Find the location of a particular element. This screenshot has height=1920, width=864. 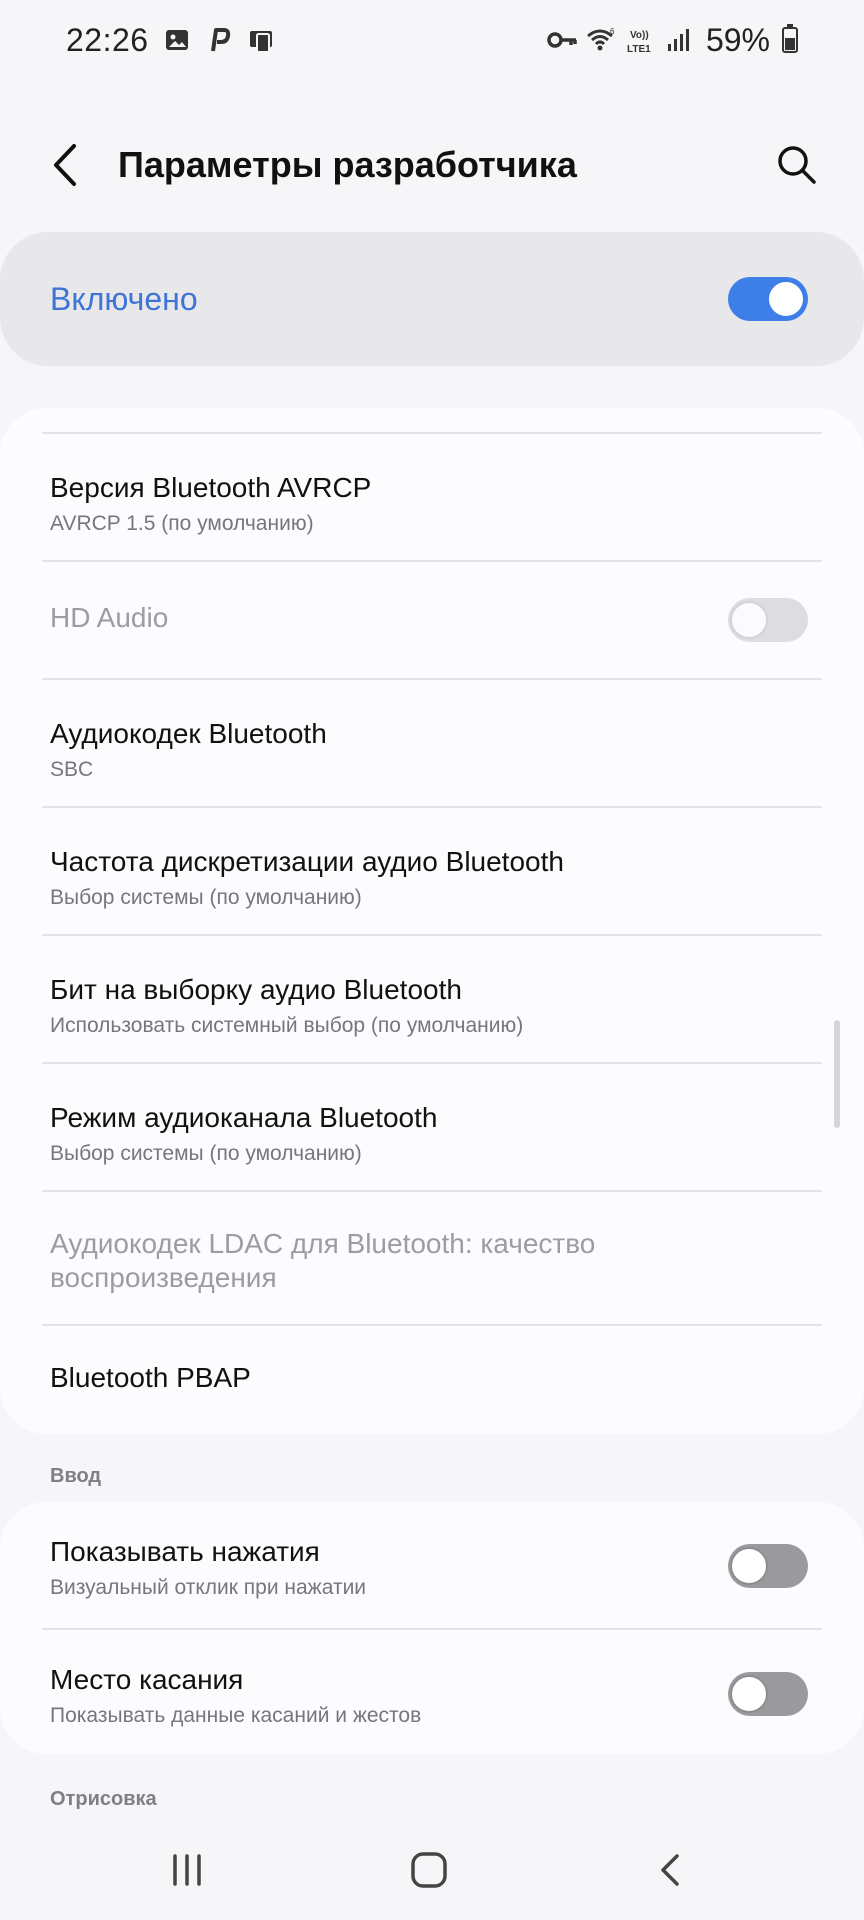

status-right: 6 Vo)) LTE1 59% is located at coordinates (672, 40).